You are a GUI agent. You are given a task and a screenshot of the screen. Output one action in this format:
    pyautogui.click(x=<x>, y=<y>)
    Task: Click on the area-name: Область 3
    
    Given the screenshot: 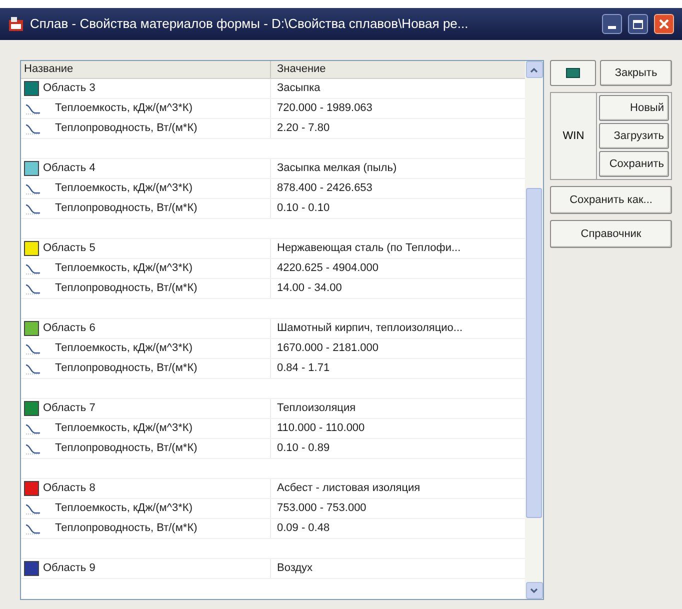 What is the action you would take?
    pyautogui.click(x=69, y=88)
    